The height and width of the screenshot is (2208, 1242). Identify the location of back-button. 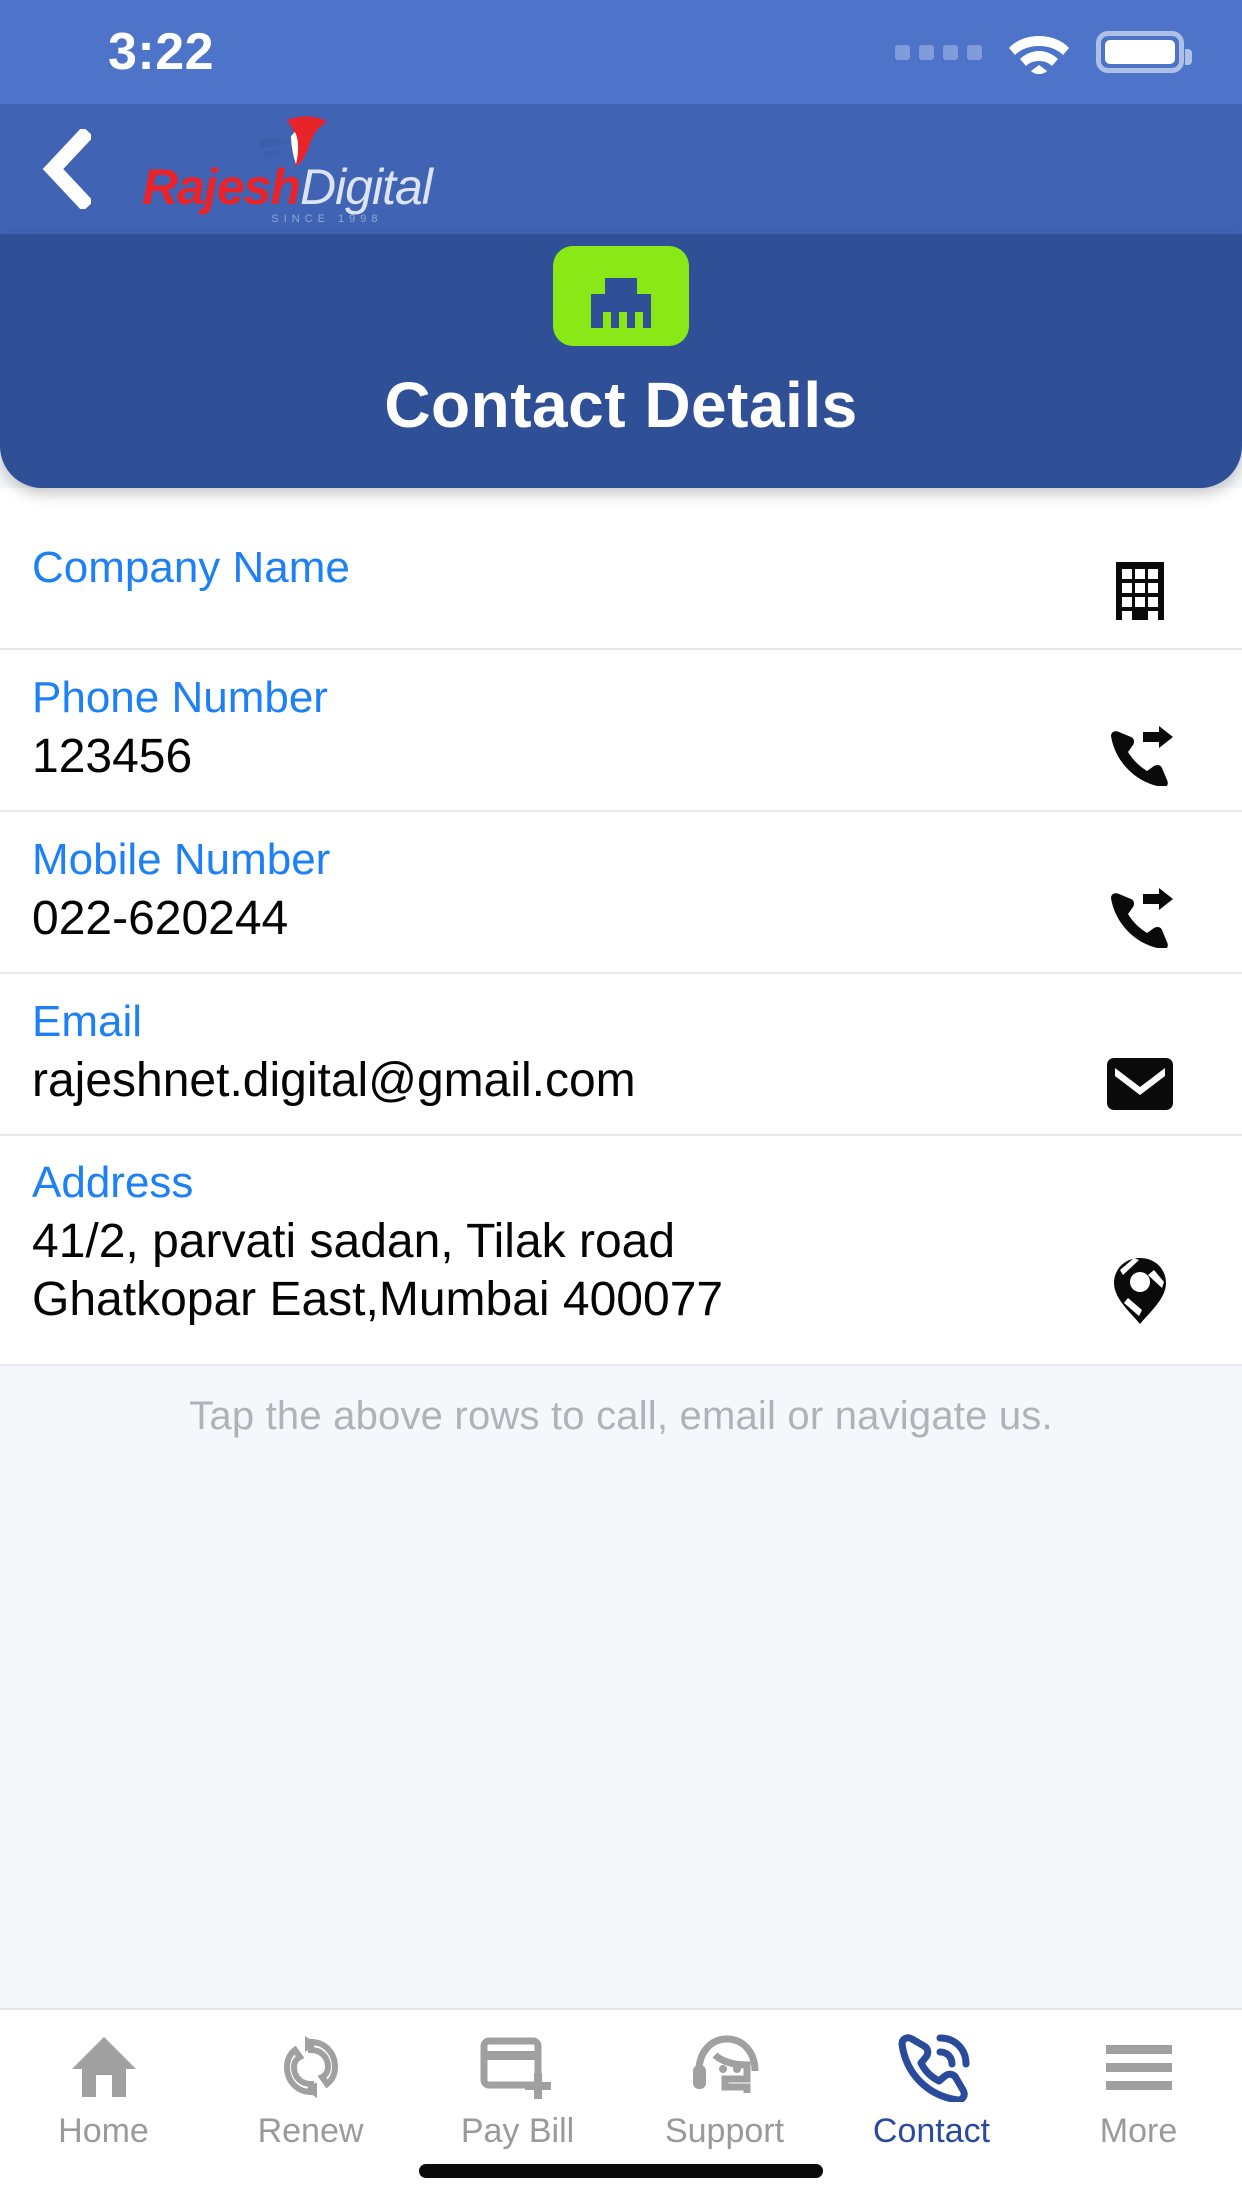
(65, 169).